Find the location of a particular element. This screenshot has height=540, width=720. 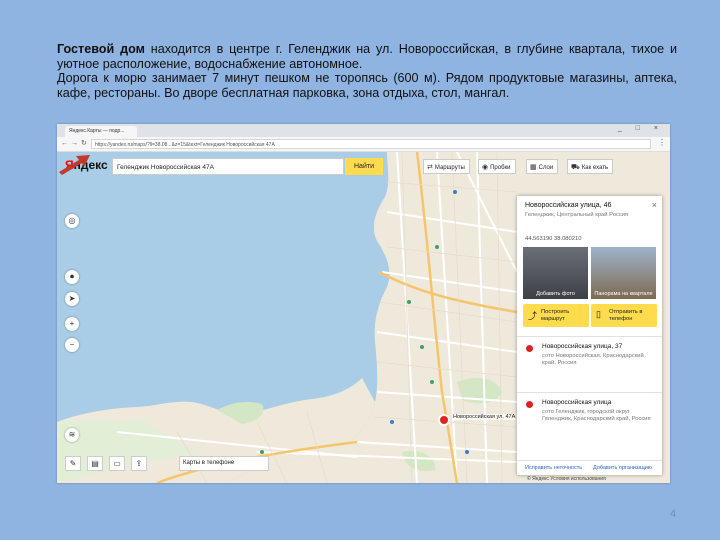

routes-button: ⇄ Маршруты is located at coordinates (446, 166).